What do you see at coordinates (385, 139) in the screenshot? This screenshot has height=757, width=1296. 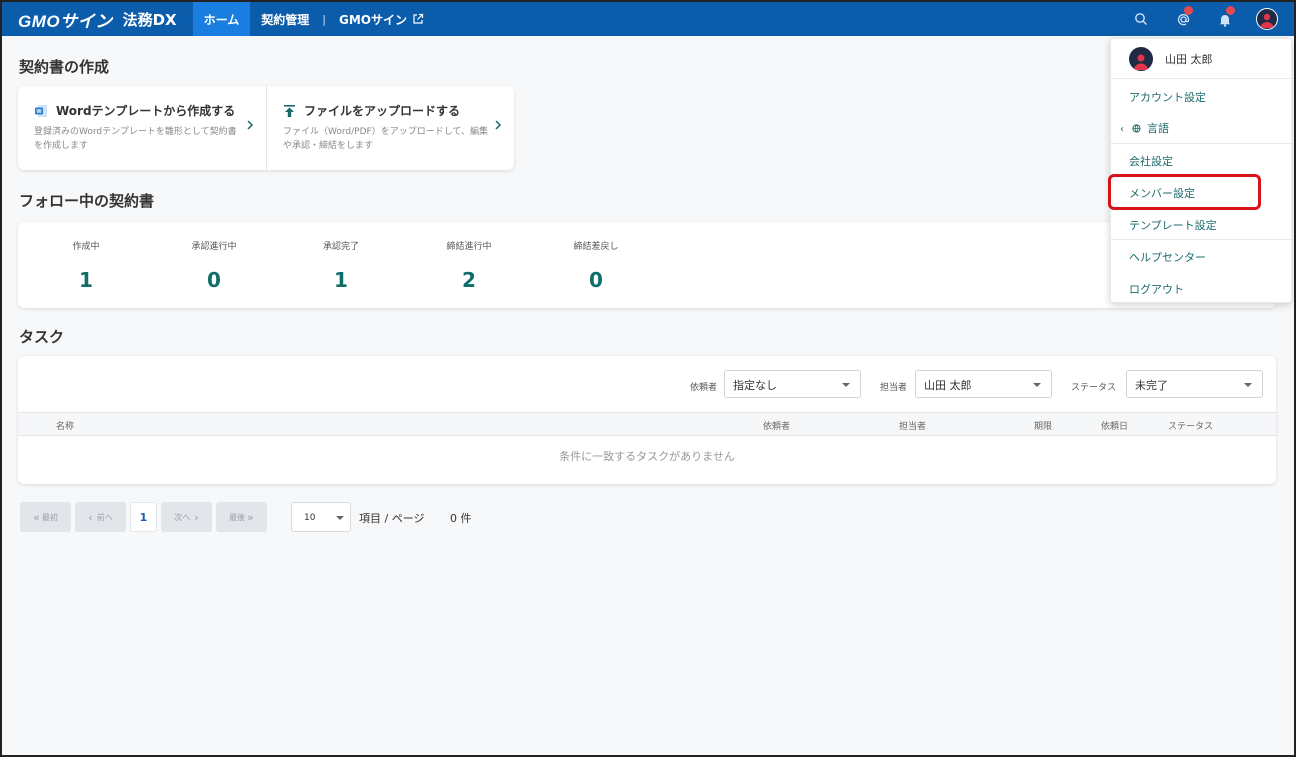 I see `upload-file-desc: ファイル（Word/PDF）をアップロードして、編集や承認・締結をします` at bounding box center [385, 139].